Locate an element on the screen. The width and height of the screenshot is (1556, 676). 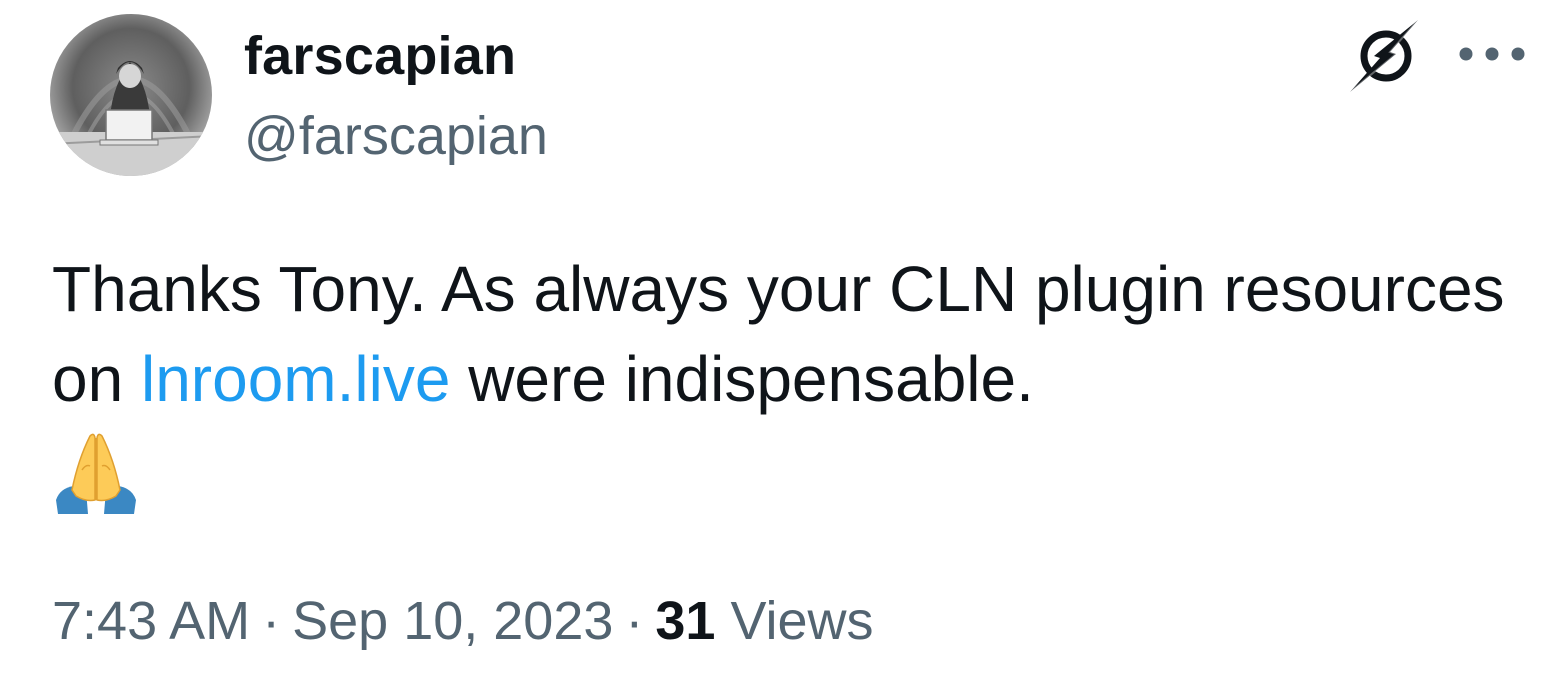
more-options-button is located at coordinates (1492, 54).